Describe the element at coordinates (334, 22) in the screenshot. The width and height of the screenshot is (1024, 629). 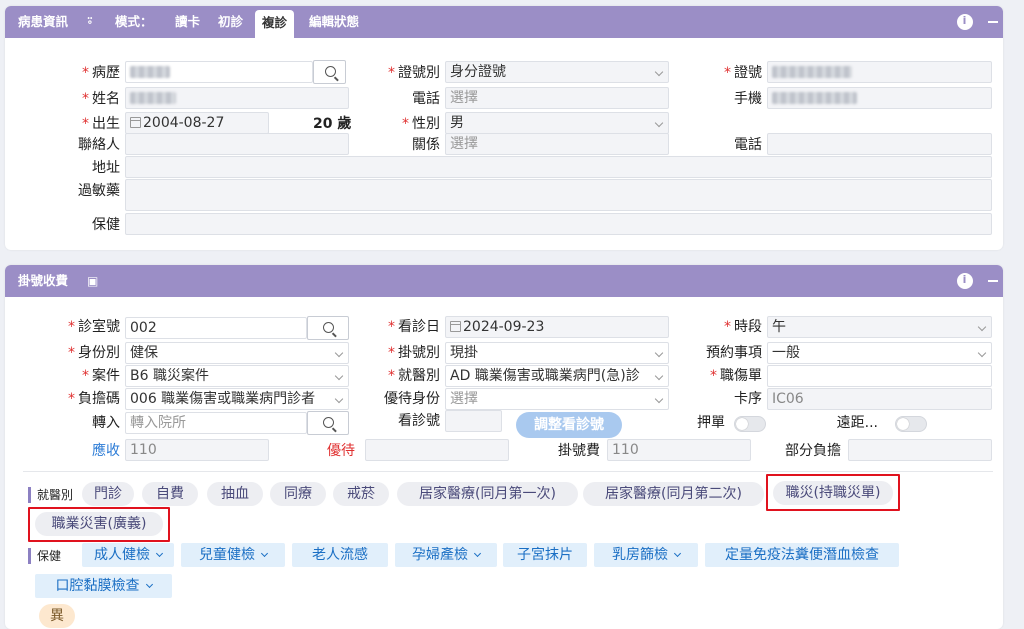
I see `tab-edit-status: 編輯狀態` at that location.